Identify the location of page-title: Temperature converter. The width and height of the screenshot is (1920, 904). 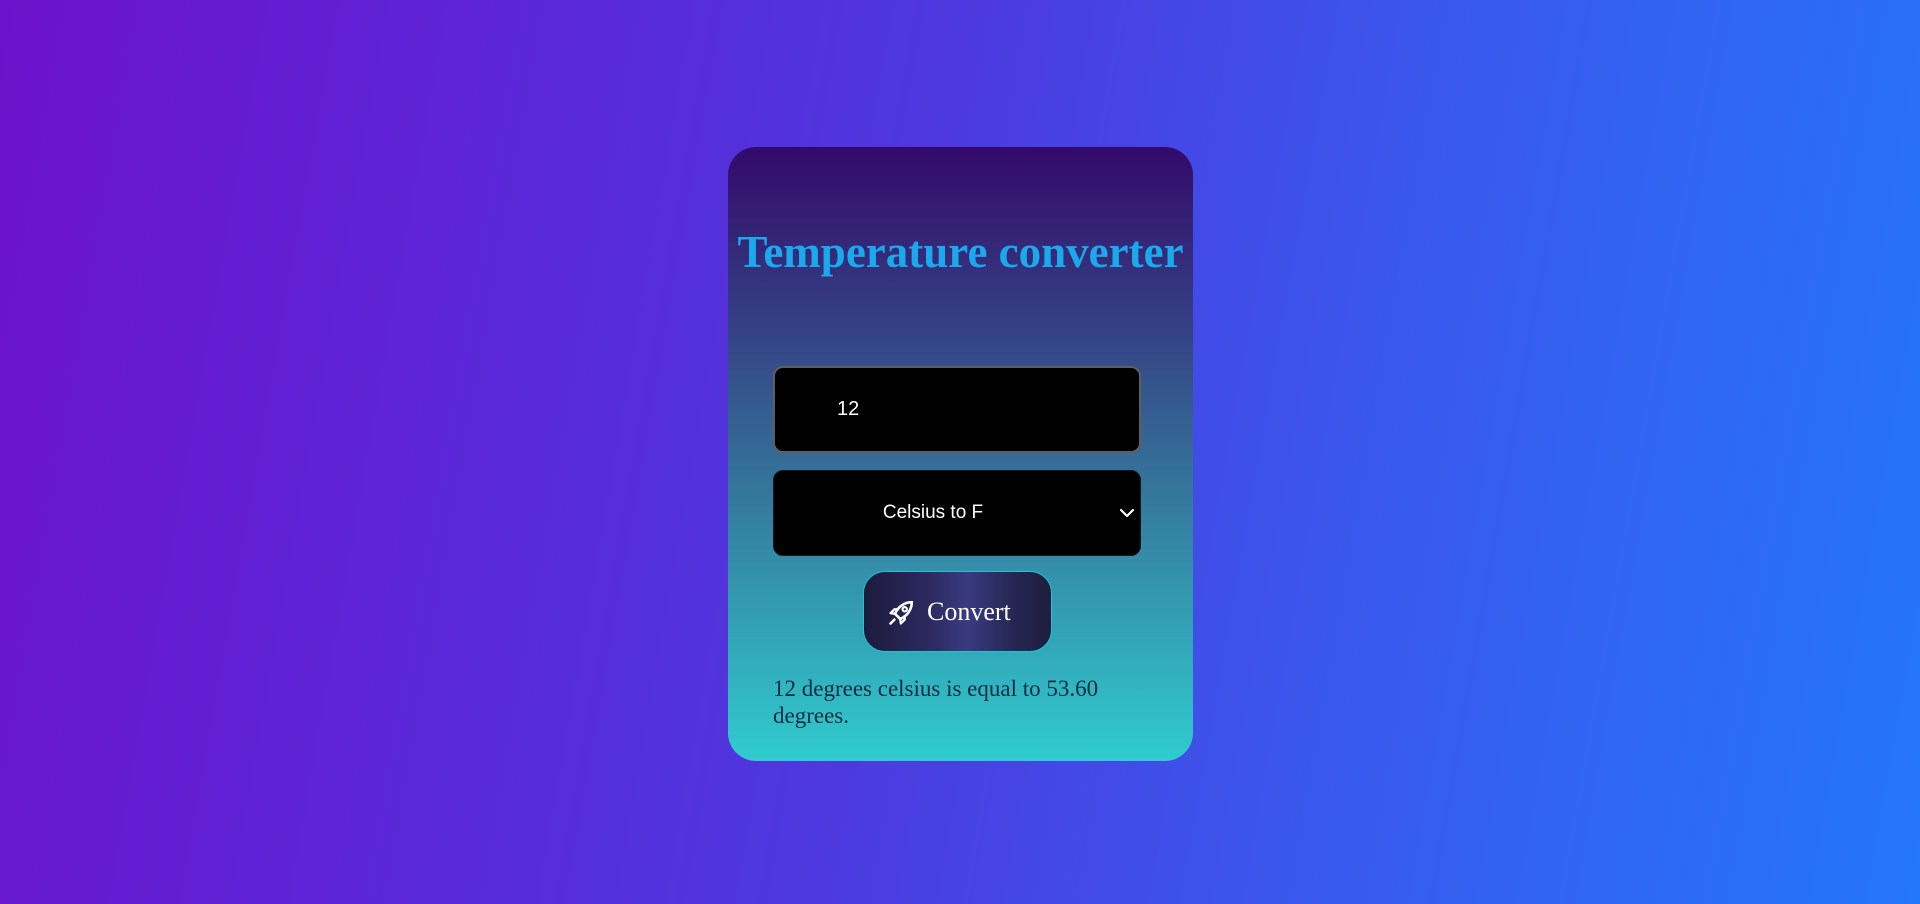
(960, 252).